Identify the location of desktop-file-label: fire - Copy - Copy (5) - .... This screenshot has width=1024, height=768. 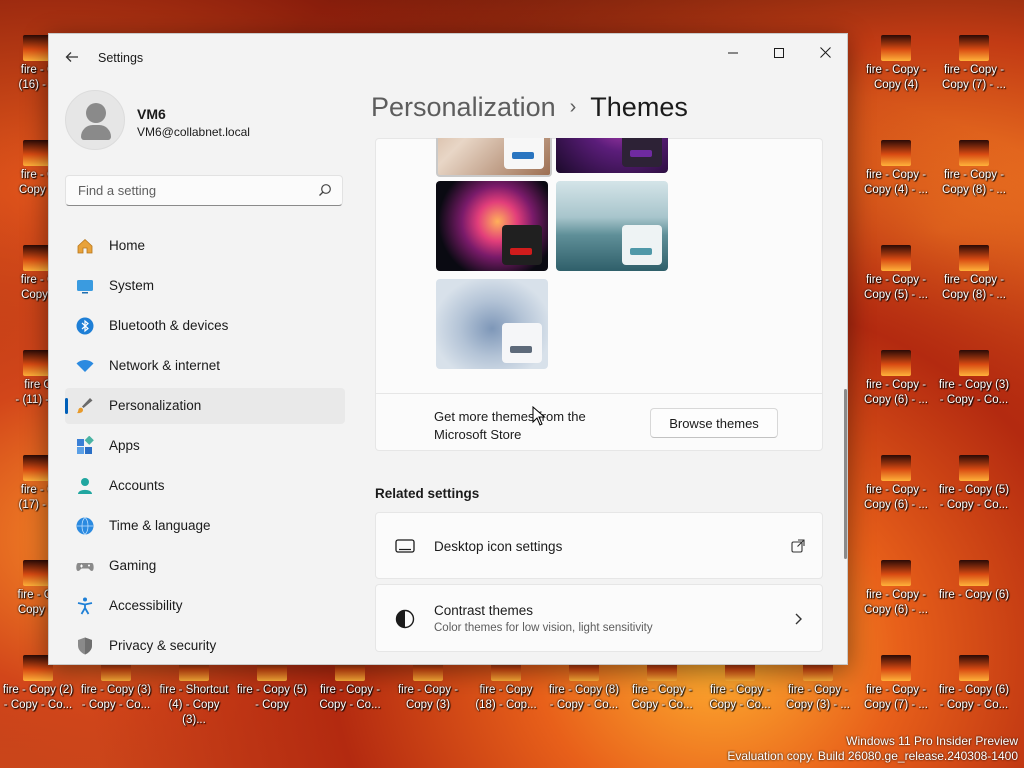
(896, 287).